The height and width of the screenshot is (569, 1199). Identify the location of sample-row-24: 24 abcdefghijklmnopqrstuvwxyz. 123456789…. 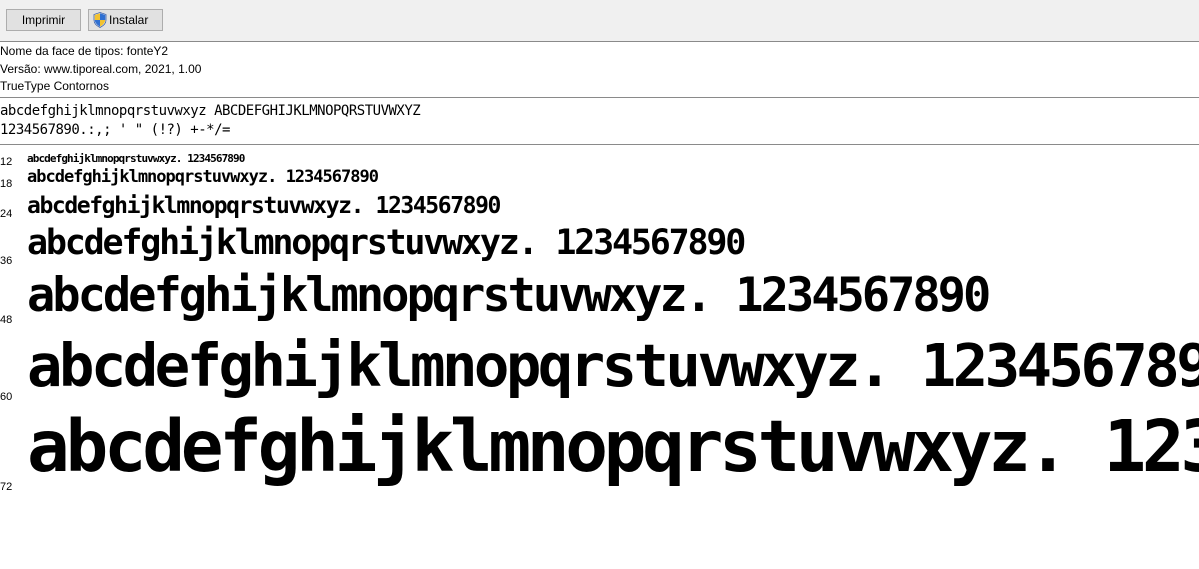
(599, 209).